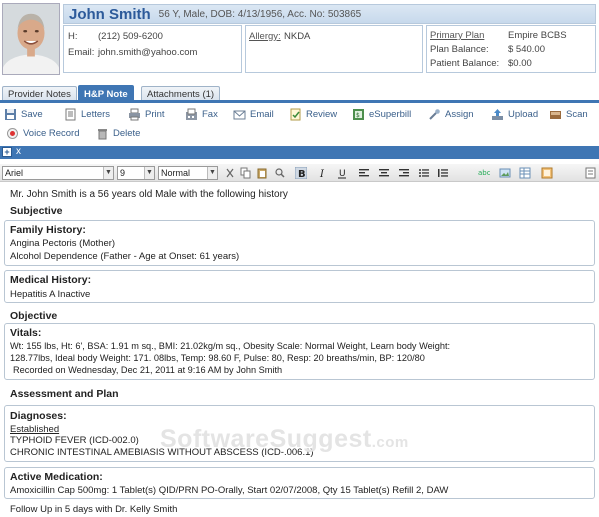 Image resolution: width=599 pixels, height=517 pixels. Describe the element at coordinates (577, 114) in the screenshot. I see `scan-label: Scan` at that location.